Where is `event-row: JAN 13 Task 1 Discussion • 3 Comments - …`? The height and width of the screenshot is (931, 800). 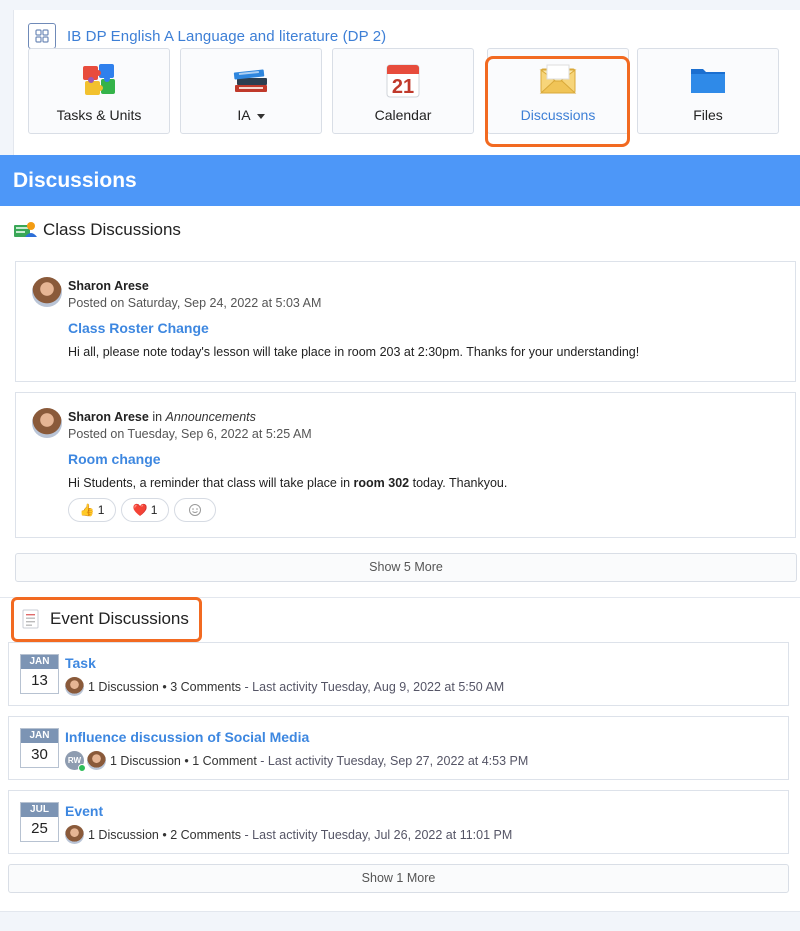 event-row: JAN 13 Task 1 Discussion • 3 Comments - … is located at coordinates (398, 674).